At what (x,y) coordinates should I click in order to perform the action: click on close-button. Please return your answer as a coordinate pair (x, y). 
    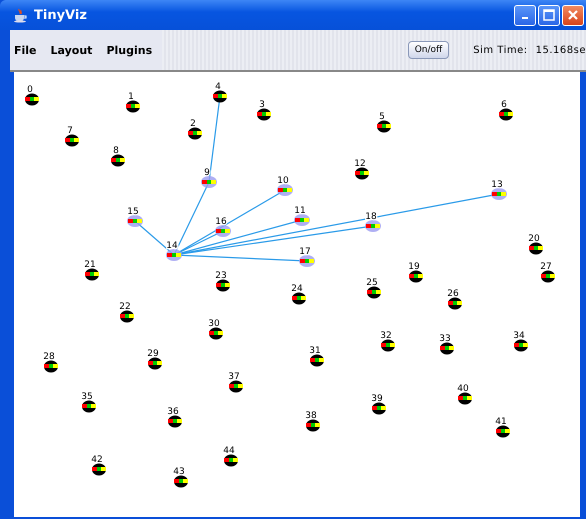
    Looking at the image, I should click on (573, 15).